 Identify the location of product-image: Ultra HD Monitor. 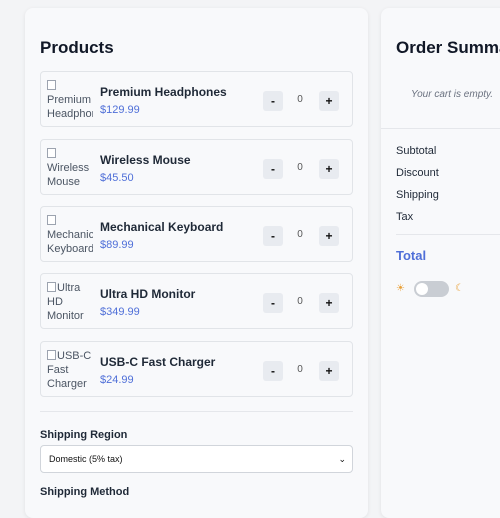
(70, 302).